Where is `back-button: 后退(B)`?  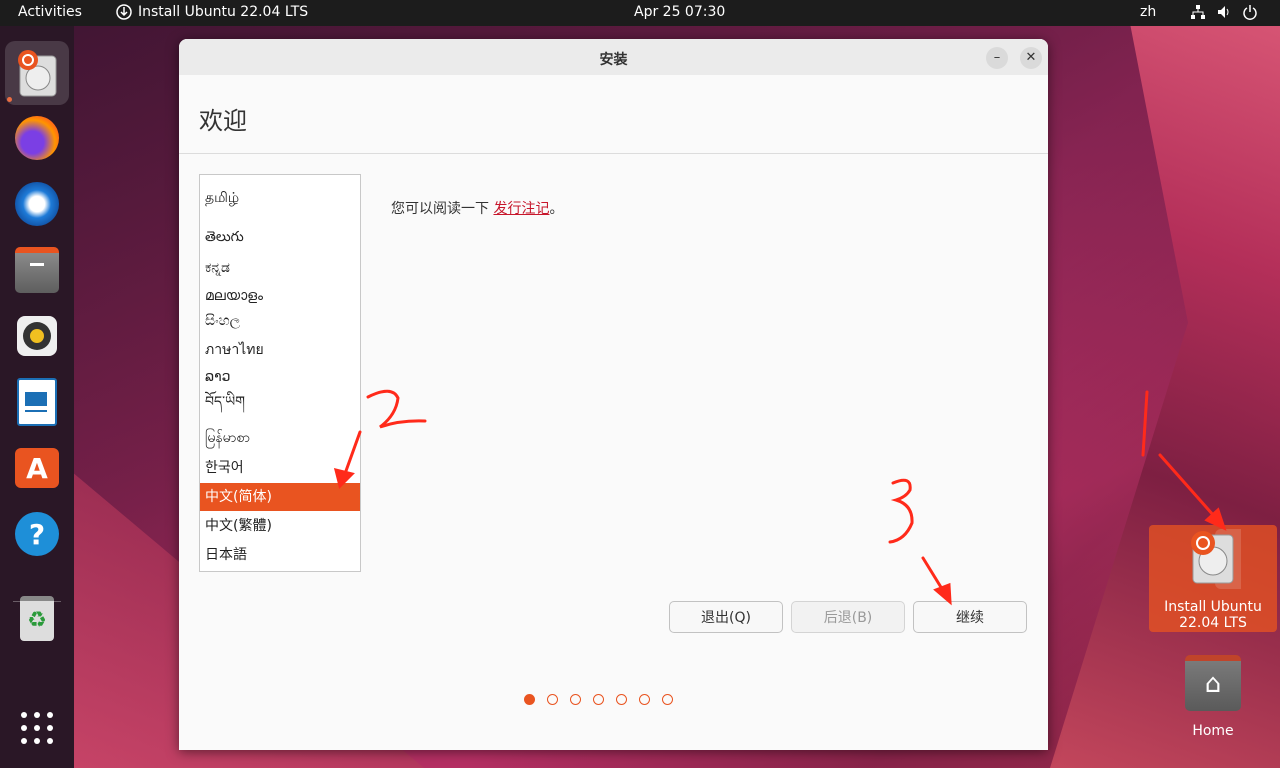
back-button: 后退(B) is located at coordinates (848, 617).